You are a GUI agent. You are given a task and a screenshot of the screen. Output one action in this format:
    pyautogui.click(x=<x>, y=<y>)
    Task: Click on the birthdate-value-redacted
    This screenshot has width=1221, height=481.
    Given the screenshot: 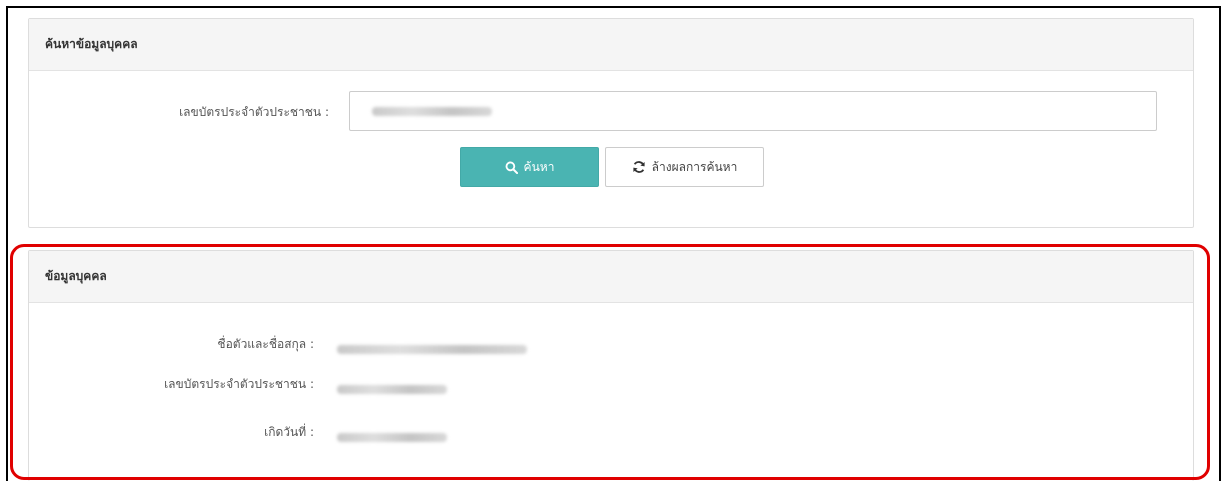 What is the action you would take?
    pyautogui.click(x=392, y=436)
    